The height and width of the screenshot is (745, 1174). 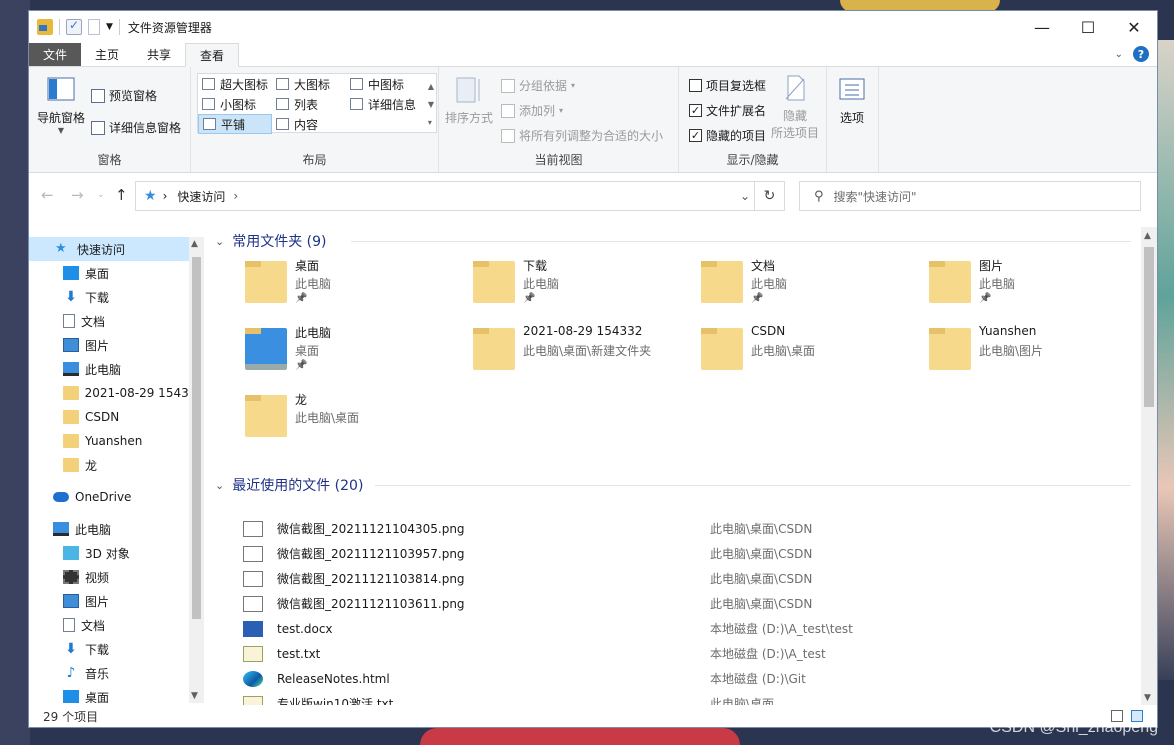 I want to click on maximize-button: ☐, so click(x=1088, y=27).